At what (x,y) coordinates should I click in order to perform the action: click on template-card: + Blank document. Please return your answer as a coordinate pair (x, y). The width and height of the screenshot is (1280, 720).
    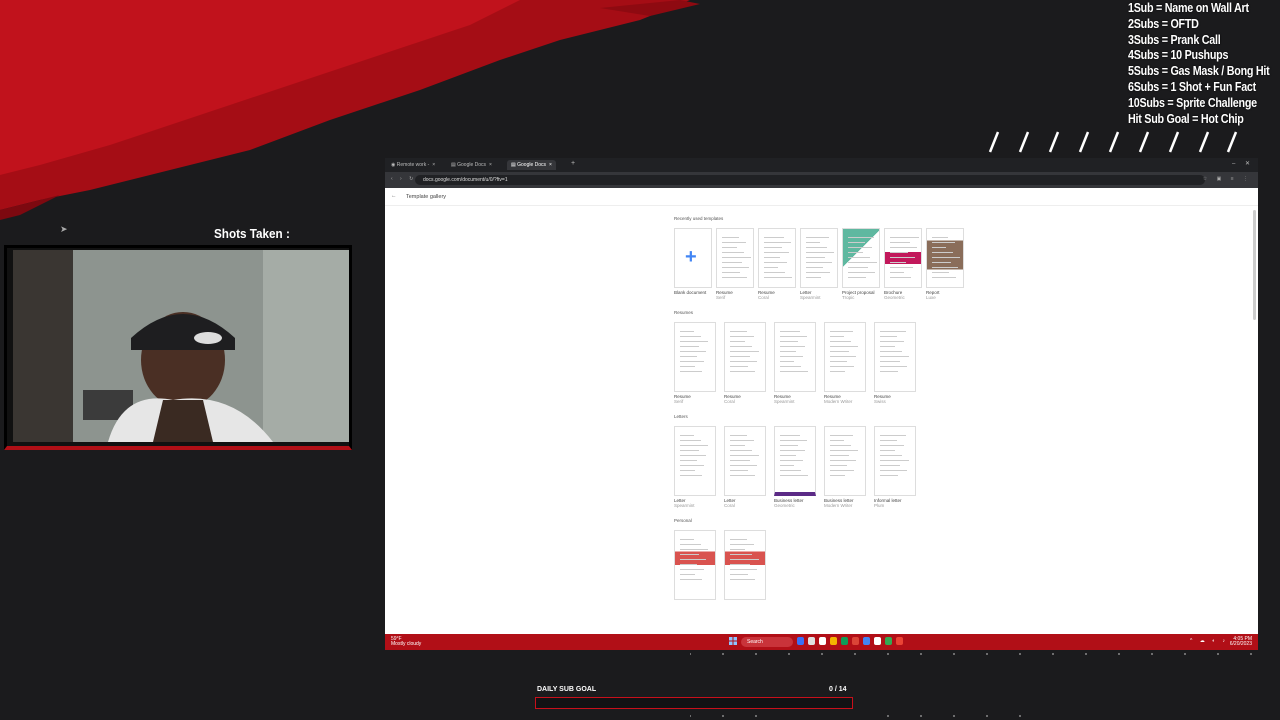
    Looking at the image, I should click on (693, 264).